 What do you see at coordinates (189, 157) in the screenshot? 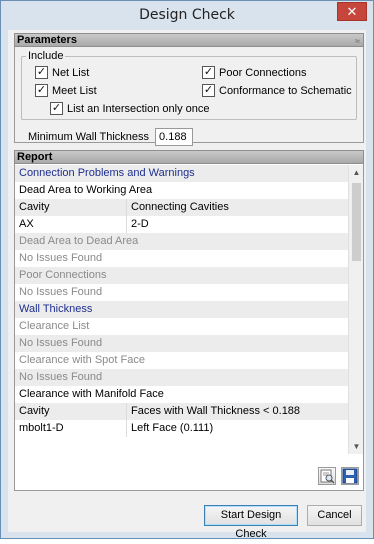
I see `report-header: Report` at bounding box center [189, 157].